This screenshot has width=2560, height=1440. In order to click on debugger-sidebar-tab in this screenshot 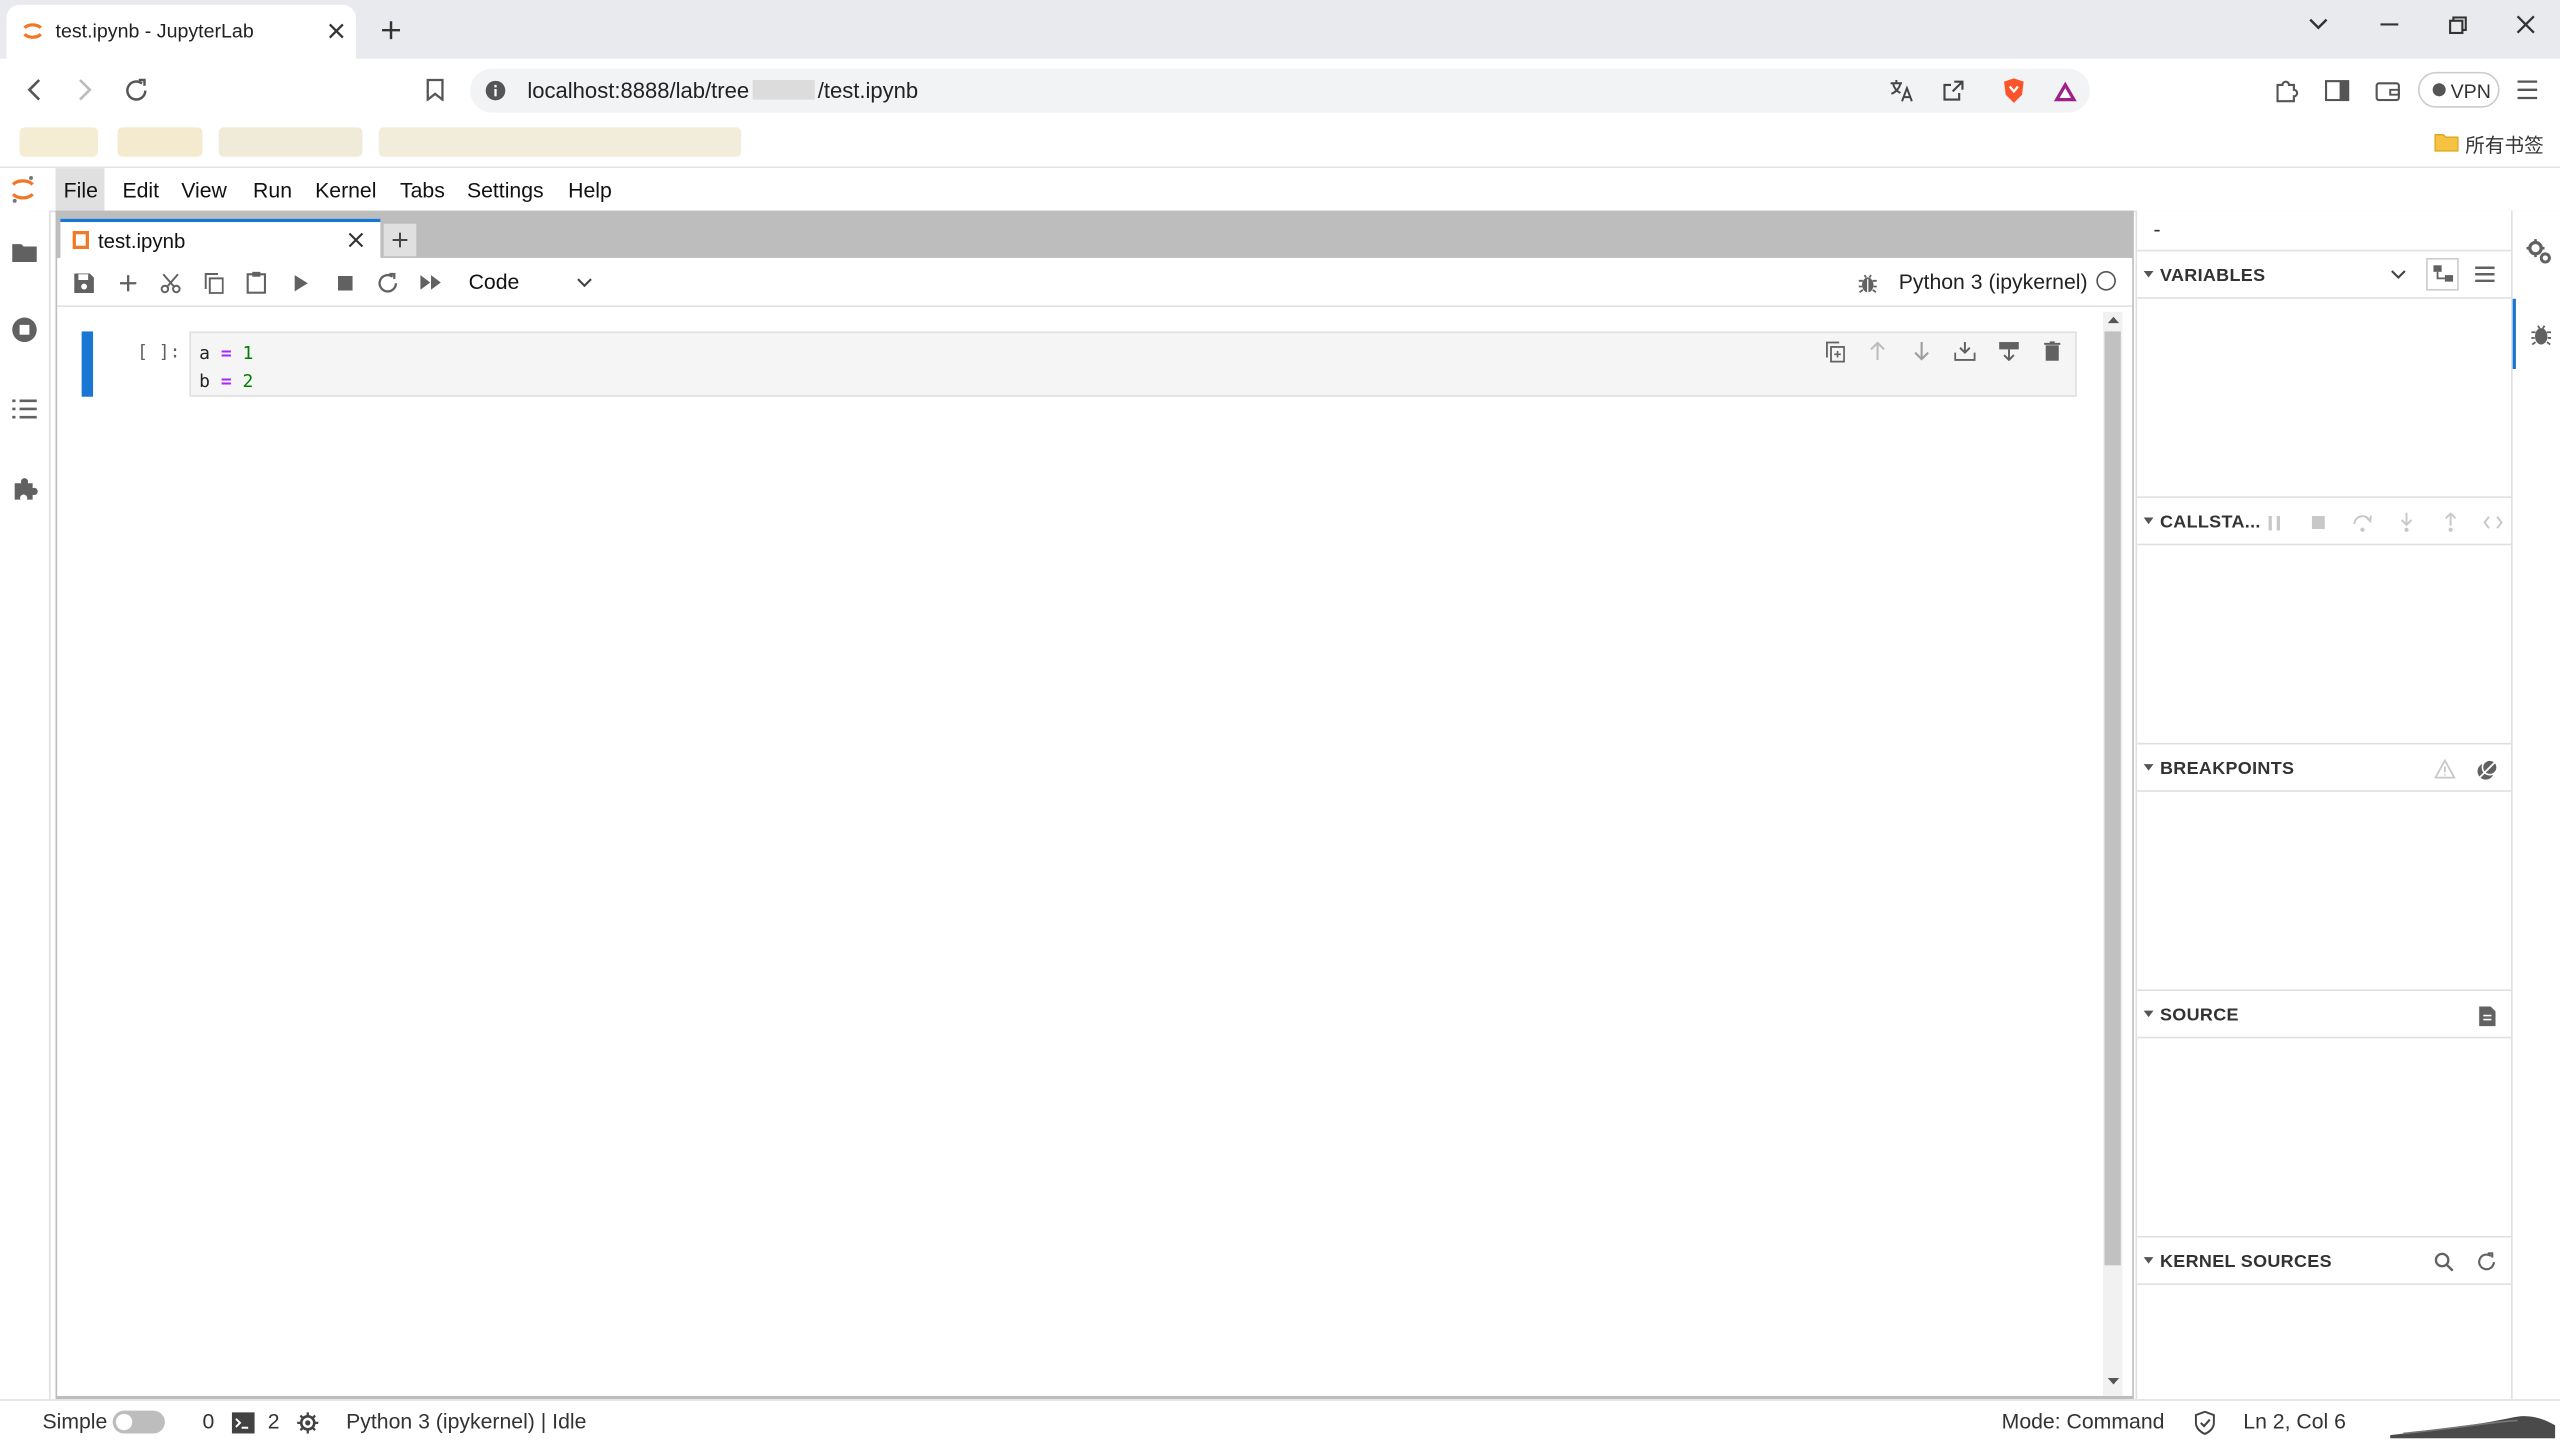, I will do `click(2536, 333)`.